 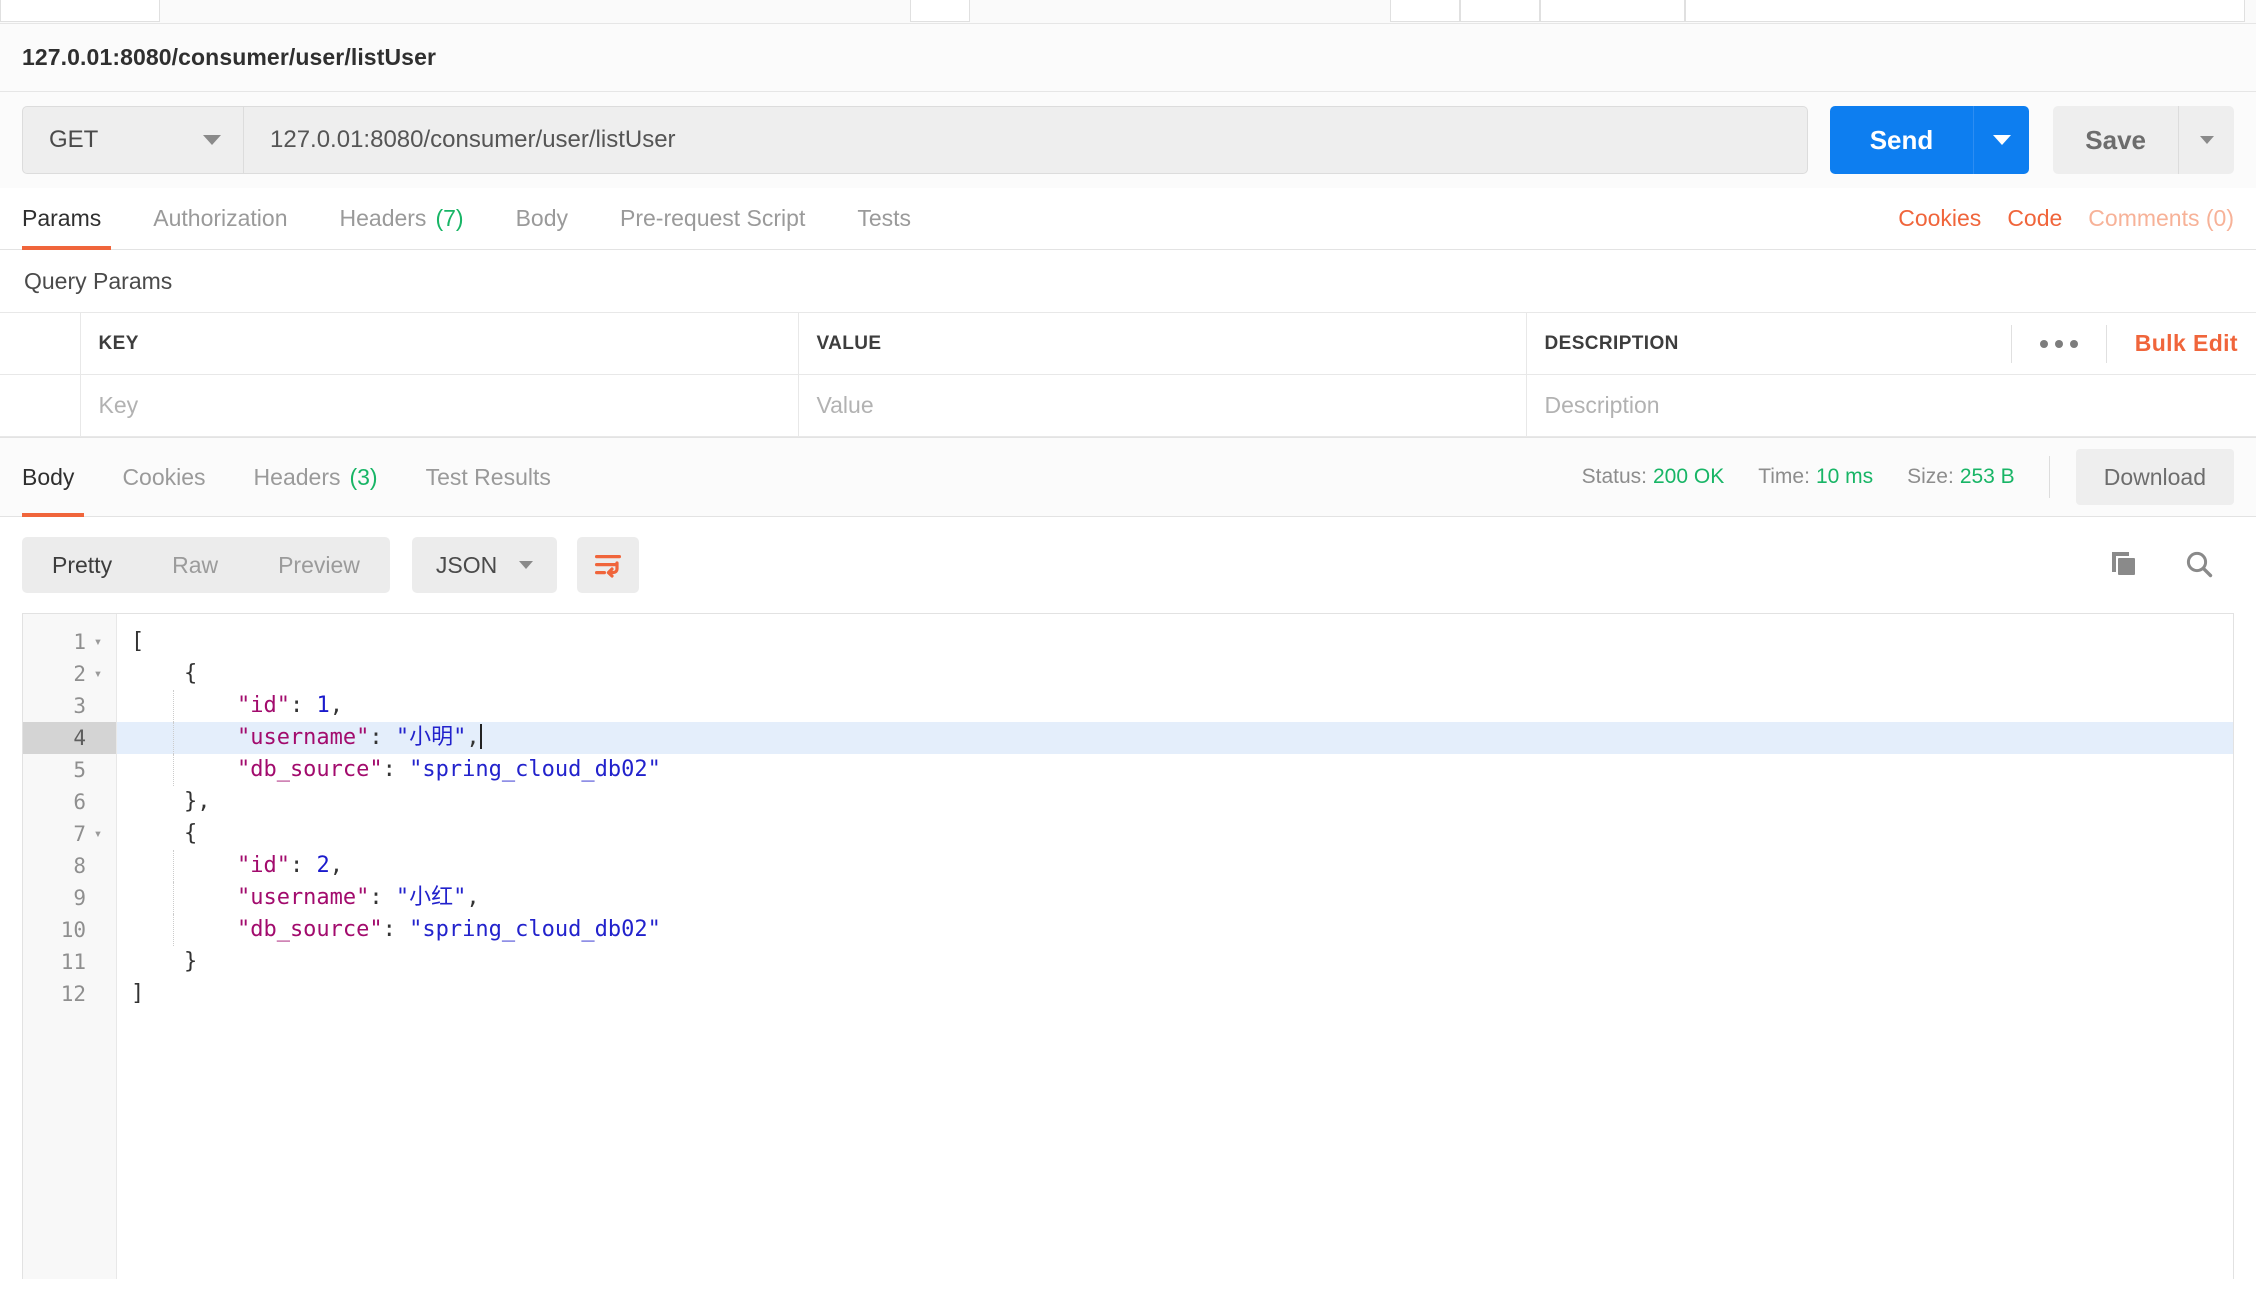 I want to click on code-line: "username": "小红",, so click(x=1175, y=898).